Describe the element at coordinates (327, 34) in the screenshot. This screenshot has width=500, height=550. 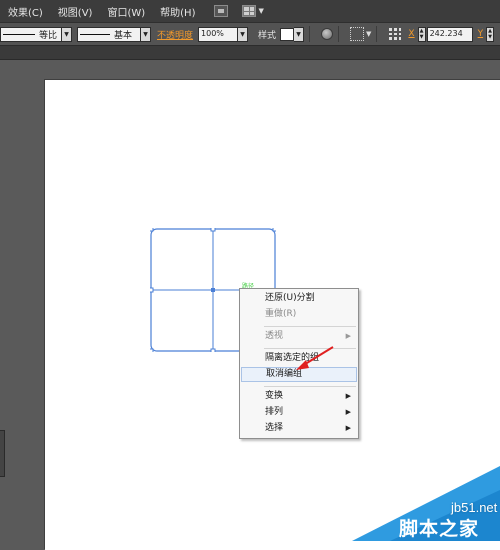
I see `recolor-artwork-icon` at that location.